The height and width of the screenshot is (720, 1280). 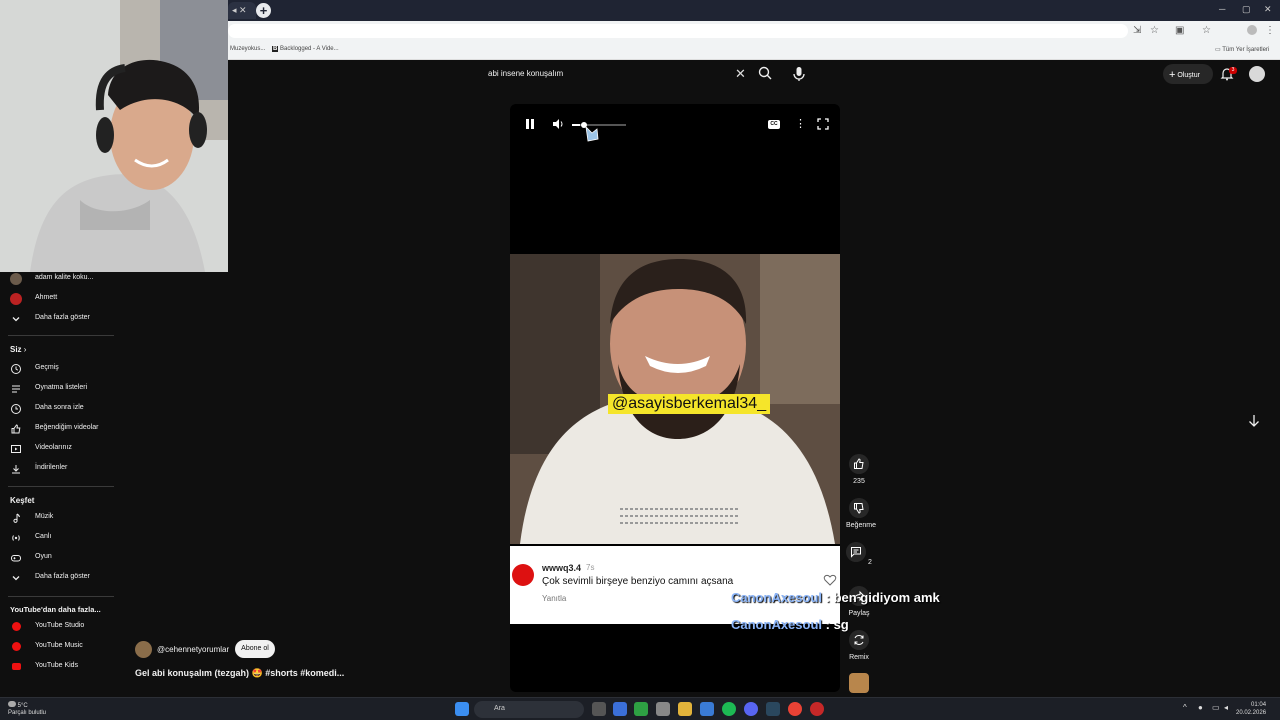 I want to click on search-icon, so click(x=765, y=73).